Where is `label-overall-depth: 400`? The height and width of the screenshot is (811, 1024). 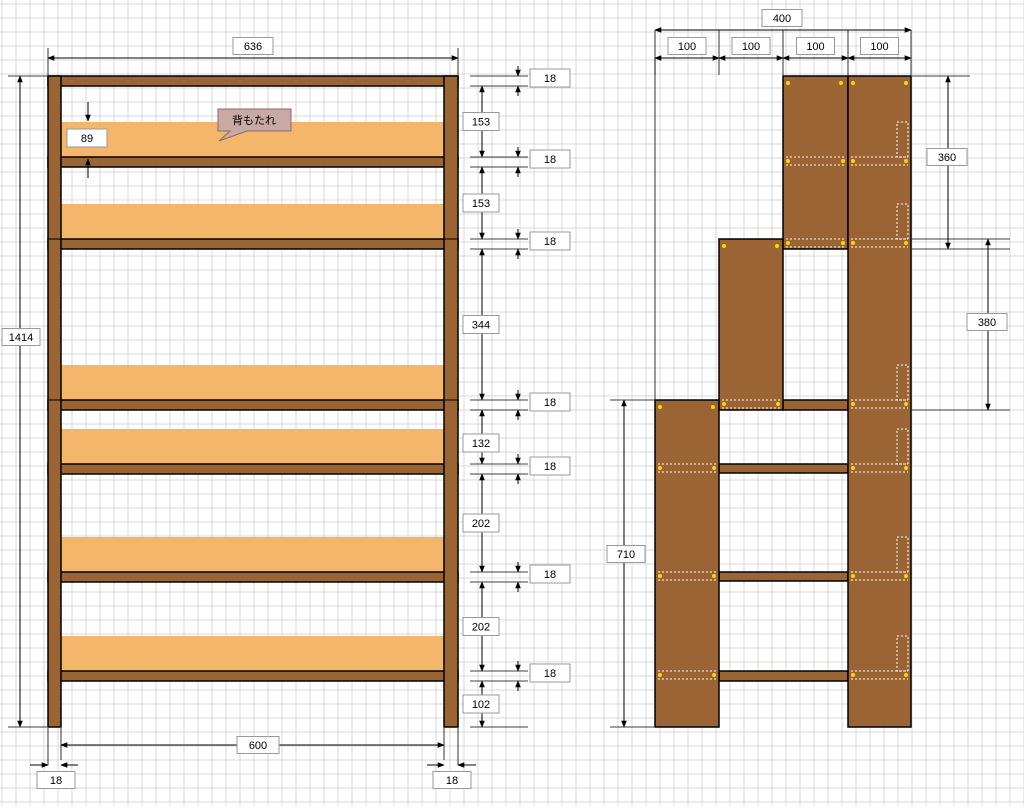
label-overall-depth: 400 is located at coordinates (782, 19).